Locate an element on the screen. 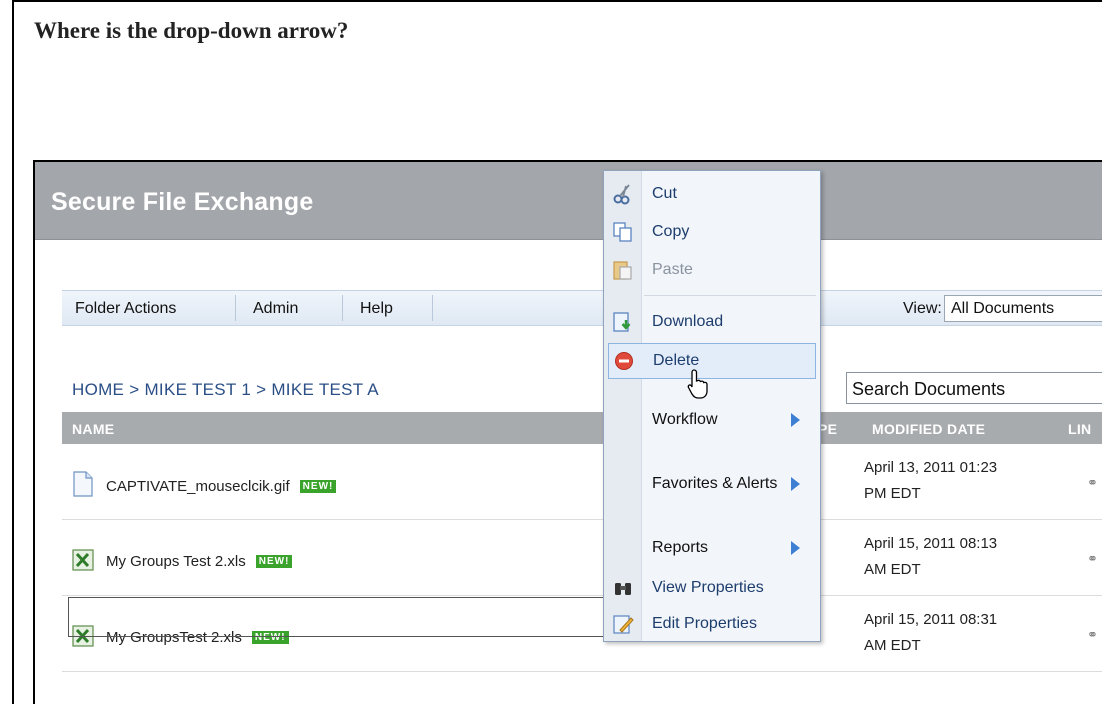 The width and height of the screenshot is (1102, 704). breadcrumb: HOME > MIKE TEST 1 > MIKE TEST A is located at coordinates (225, 390).